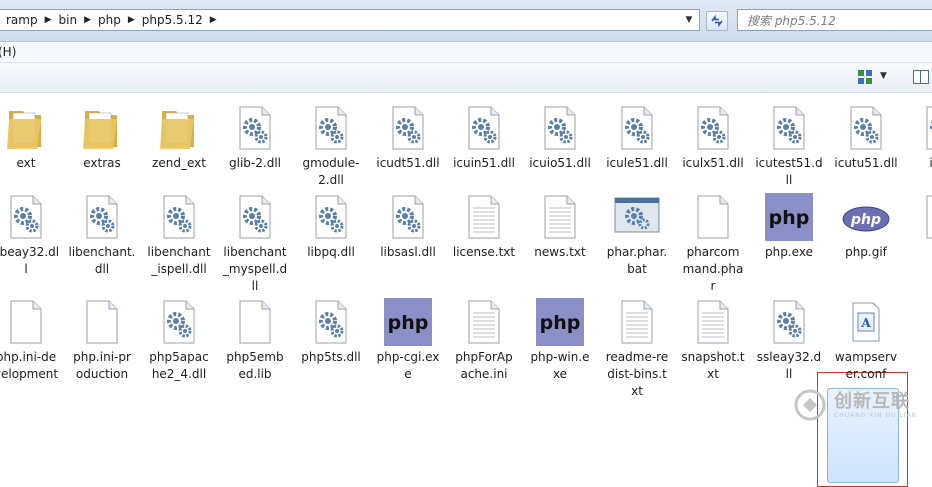 Image resolution: width=932 pixels, height=487 pixels. Describe the element at coordinates (789, 171) in the screenshot. I see `file-name: icutest51.d ll` at that location.